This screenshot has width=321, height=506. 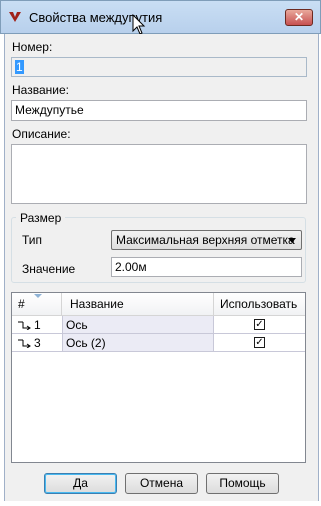 What do you see at coordinates (40, 90) in the screenshot?
I see `name-label: Название:` at bounding box center [40, 90].